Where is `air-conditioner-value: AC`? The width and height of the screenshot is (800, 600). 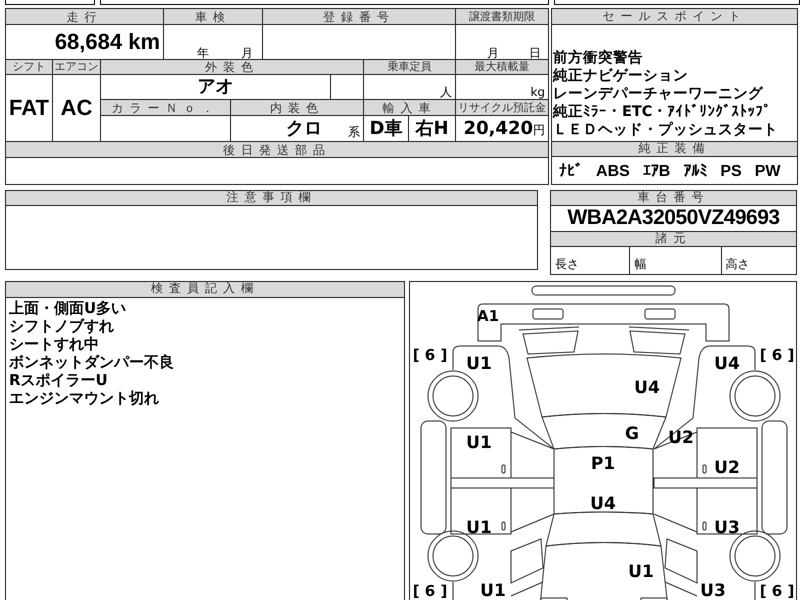 air-conditioner-value: AC is located at coordinates (76, 107).